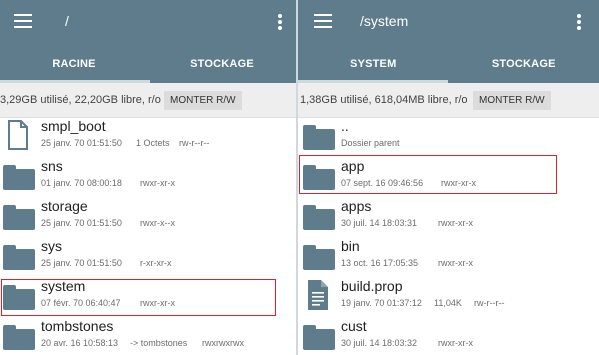  What do you see at coordinates (52, 166) in the screenshot?
I see `folder-name: sns` at bounding box center [52, 166].